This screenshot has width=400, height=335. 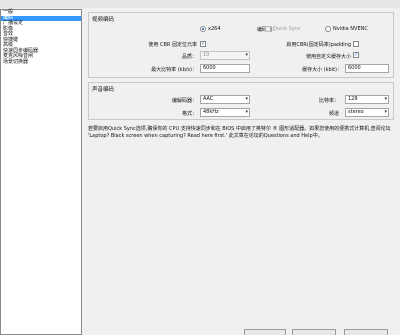 What do you see at coordinates (184, 101) in the screenshot?
I see `codec-label: 编解码器：` at bounding box center [184, 101].